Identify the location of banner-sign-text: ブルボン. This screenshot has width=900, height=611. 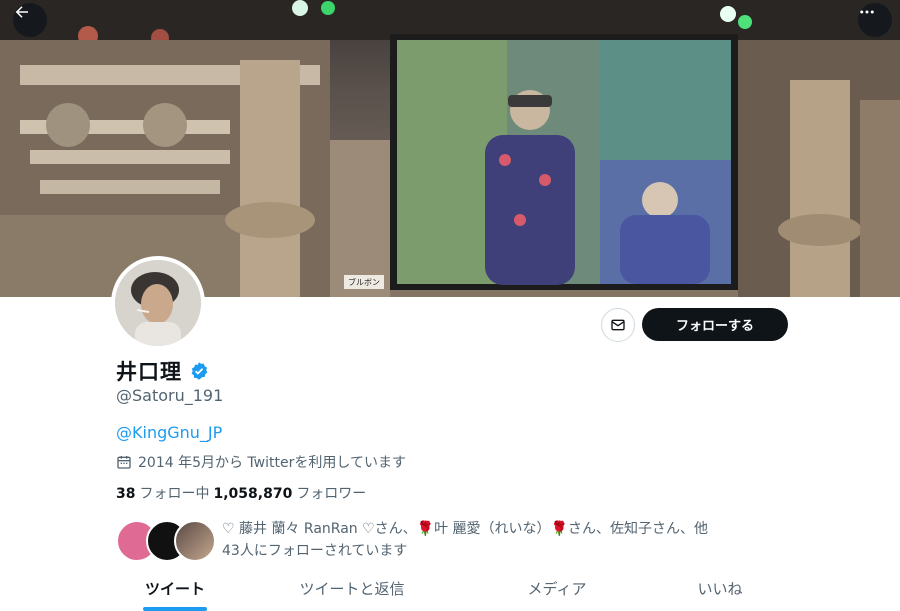
(364, 282).